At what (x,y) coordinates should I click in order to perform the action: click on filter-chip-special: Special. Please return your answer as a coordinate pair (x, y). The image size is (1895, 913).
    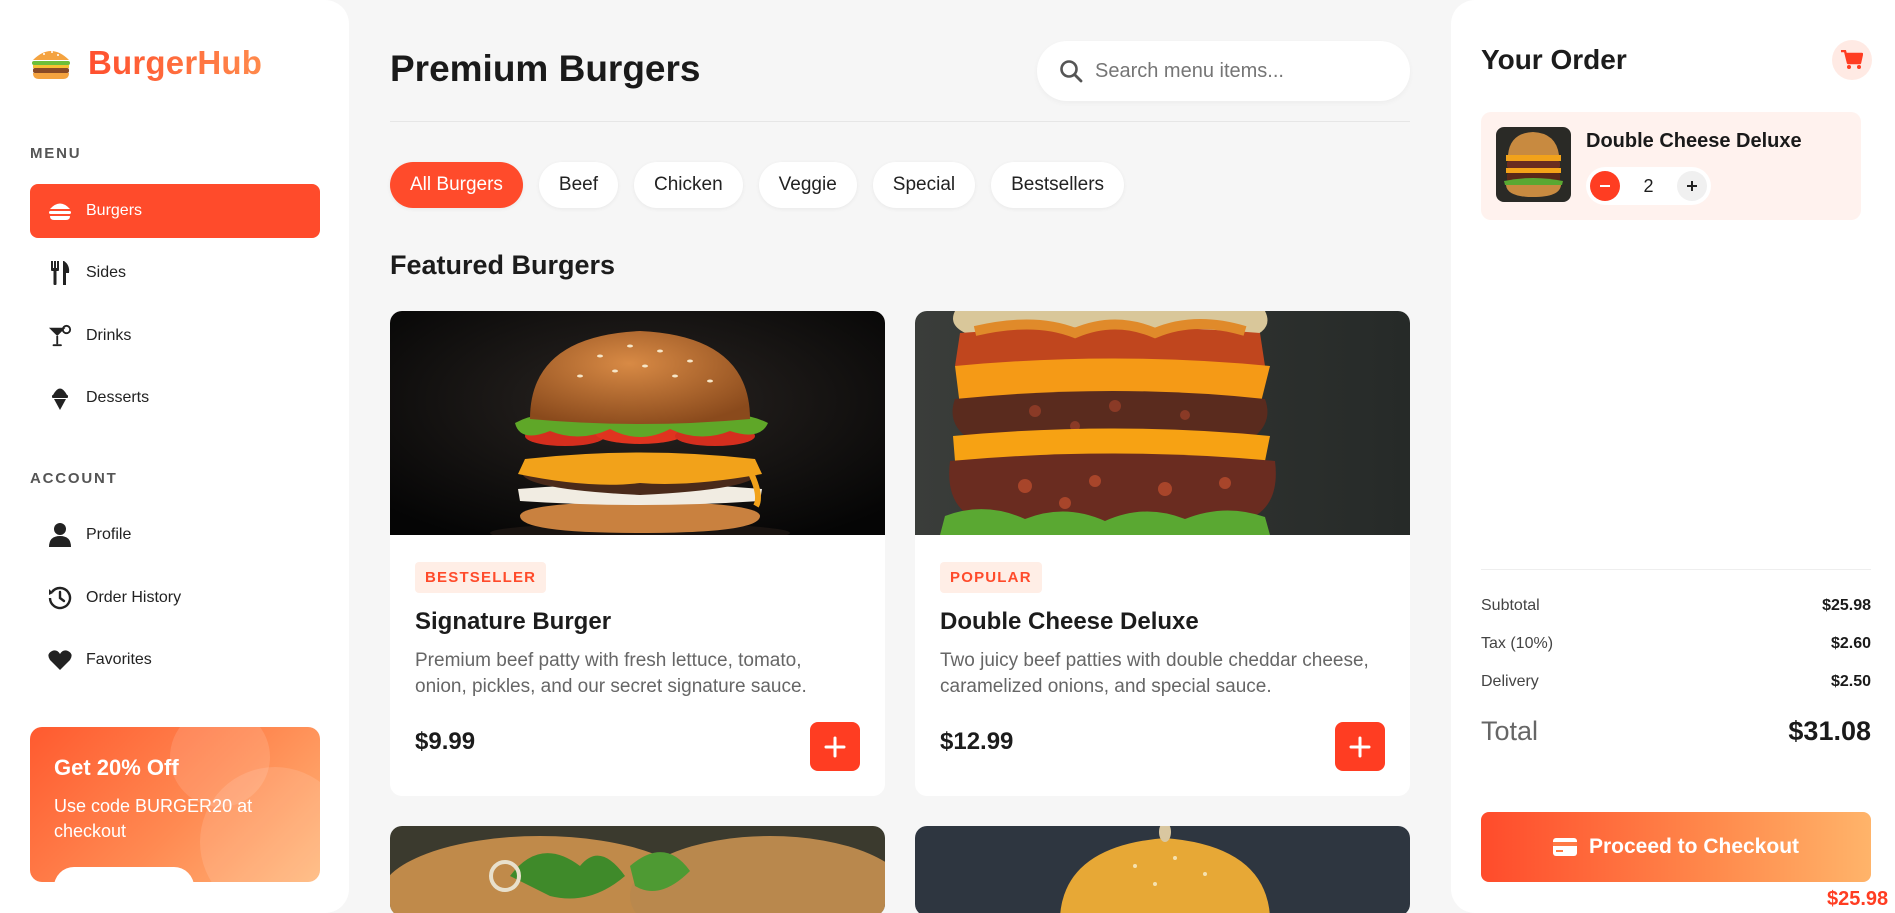
    Looking at the image, I should click on (924, 185).